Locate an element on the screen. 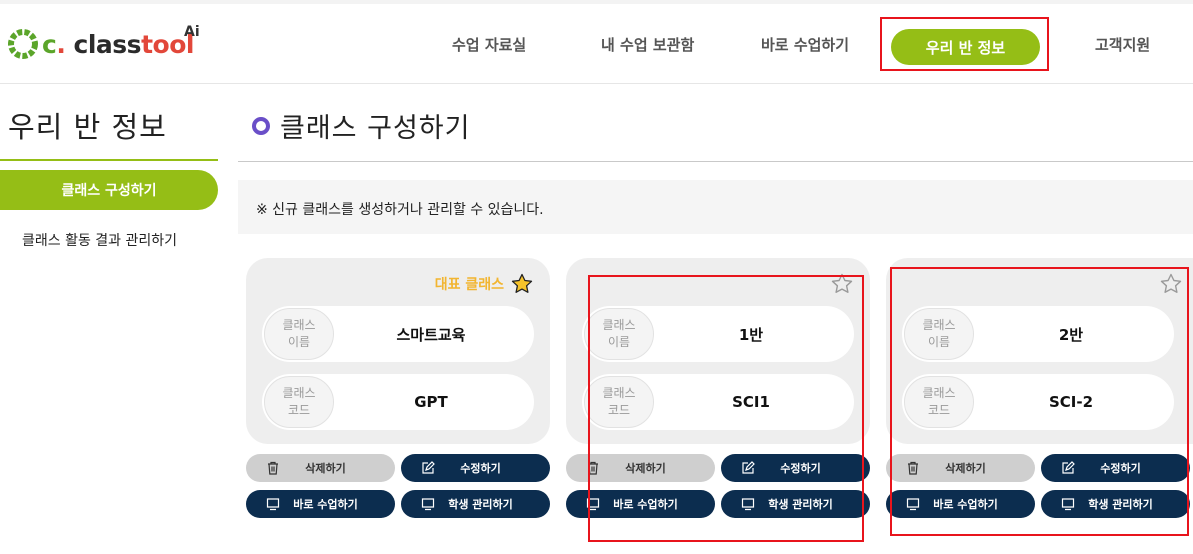 This screenshot has height=554, width=1193. page-title: 클래스 구성하기 is located at coordinates (361, 125).